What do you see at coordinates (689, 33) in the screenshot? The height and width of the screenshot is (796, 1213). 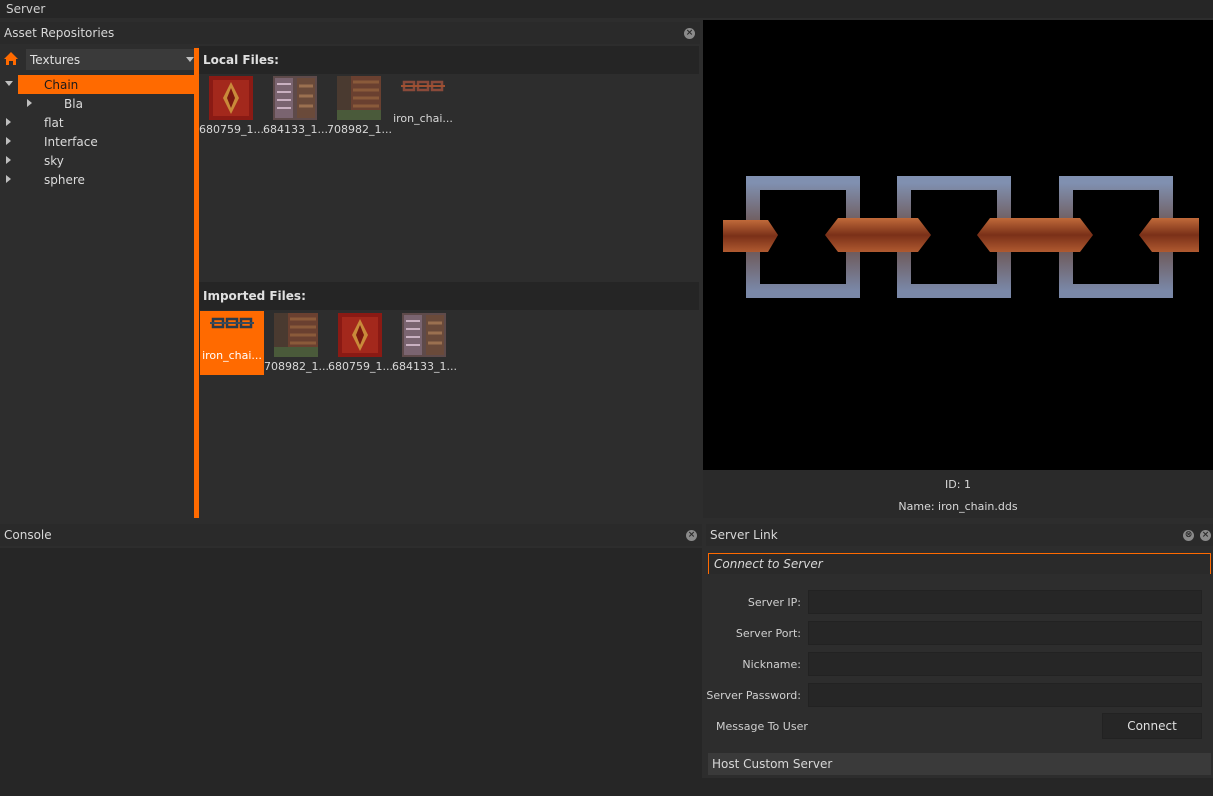 I see `asset-panel-close-icon: ×` at bounding box center [689, 33].